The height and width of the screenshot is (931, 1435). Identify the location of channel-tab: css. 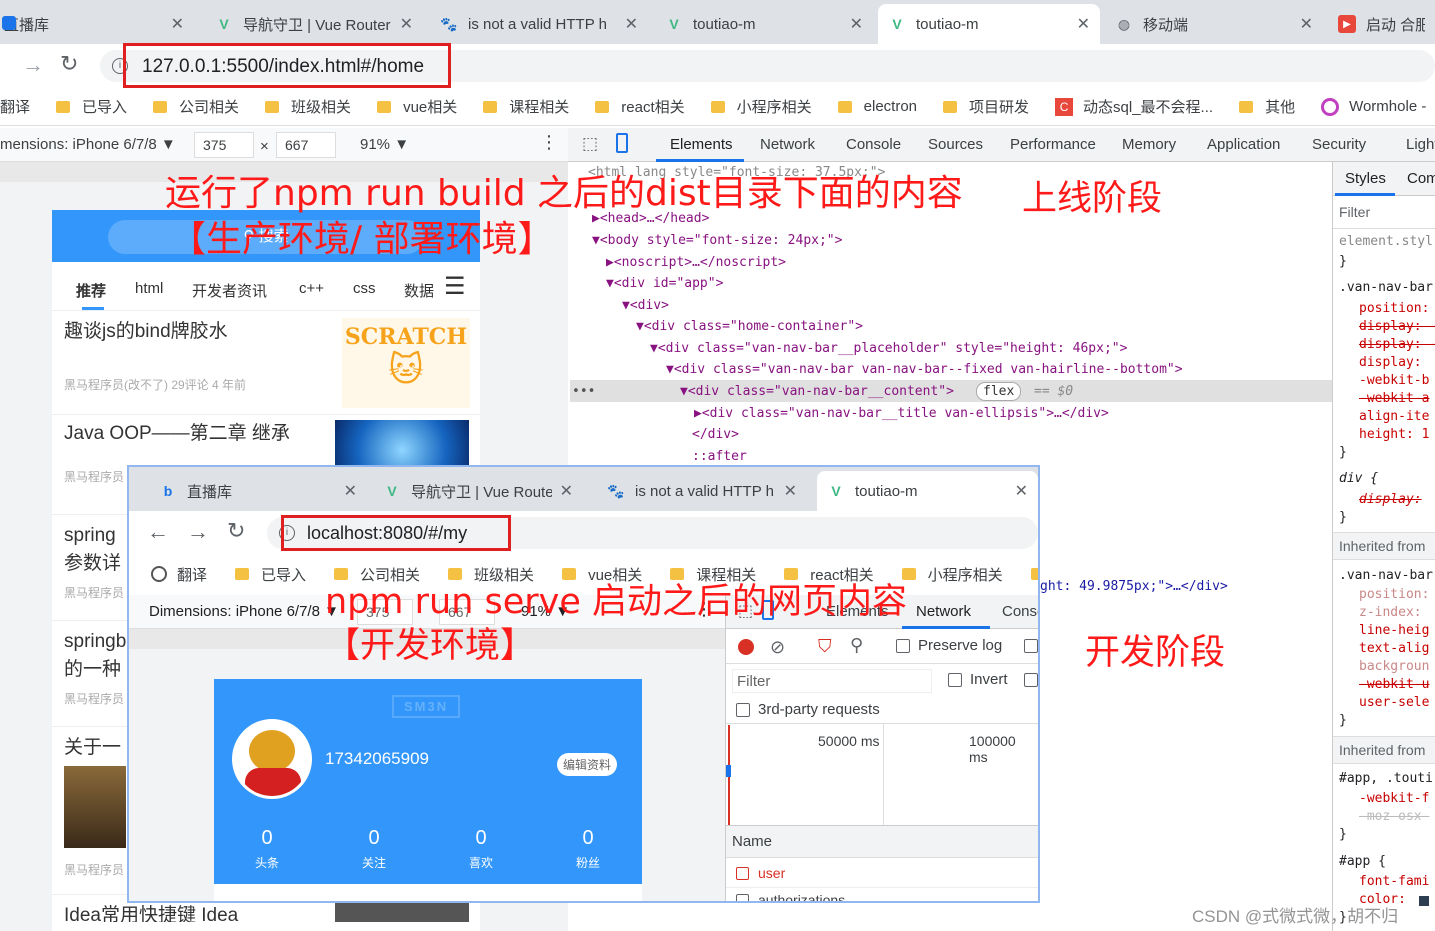
(364, 288).